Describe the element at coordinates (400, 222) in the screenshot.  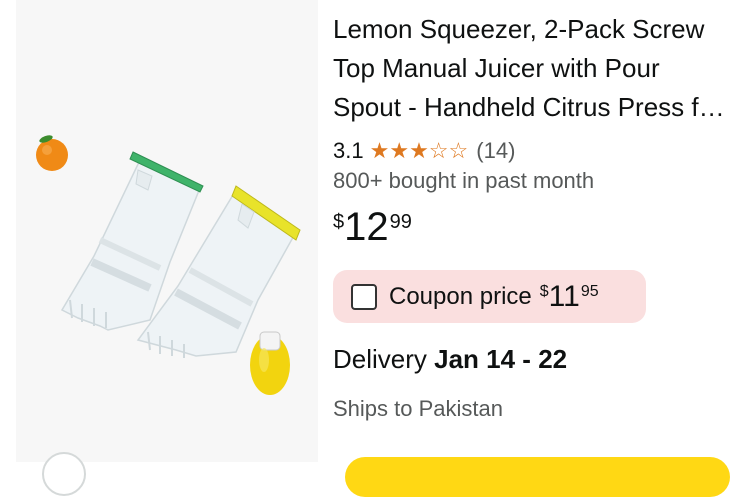
I see `price-fraction: 99` at that location.